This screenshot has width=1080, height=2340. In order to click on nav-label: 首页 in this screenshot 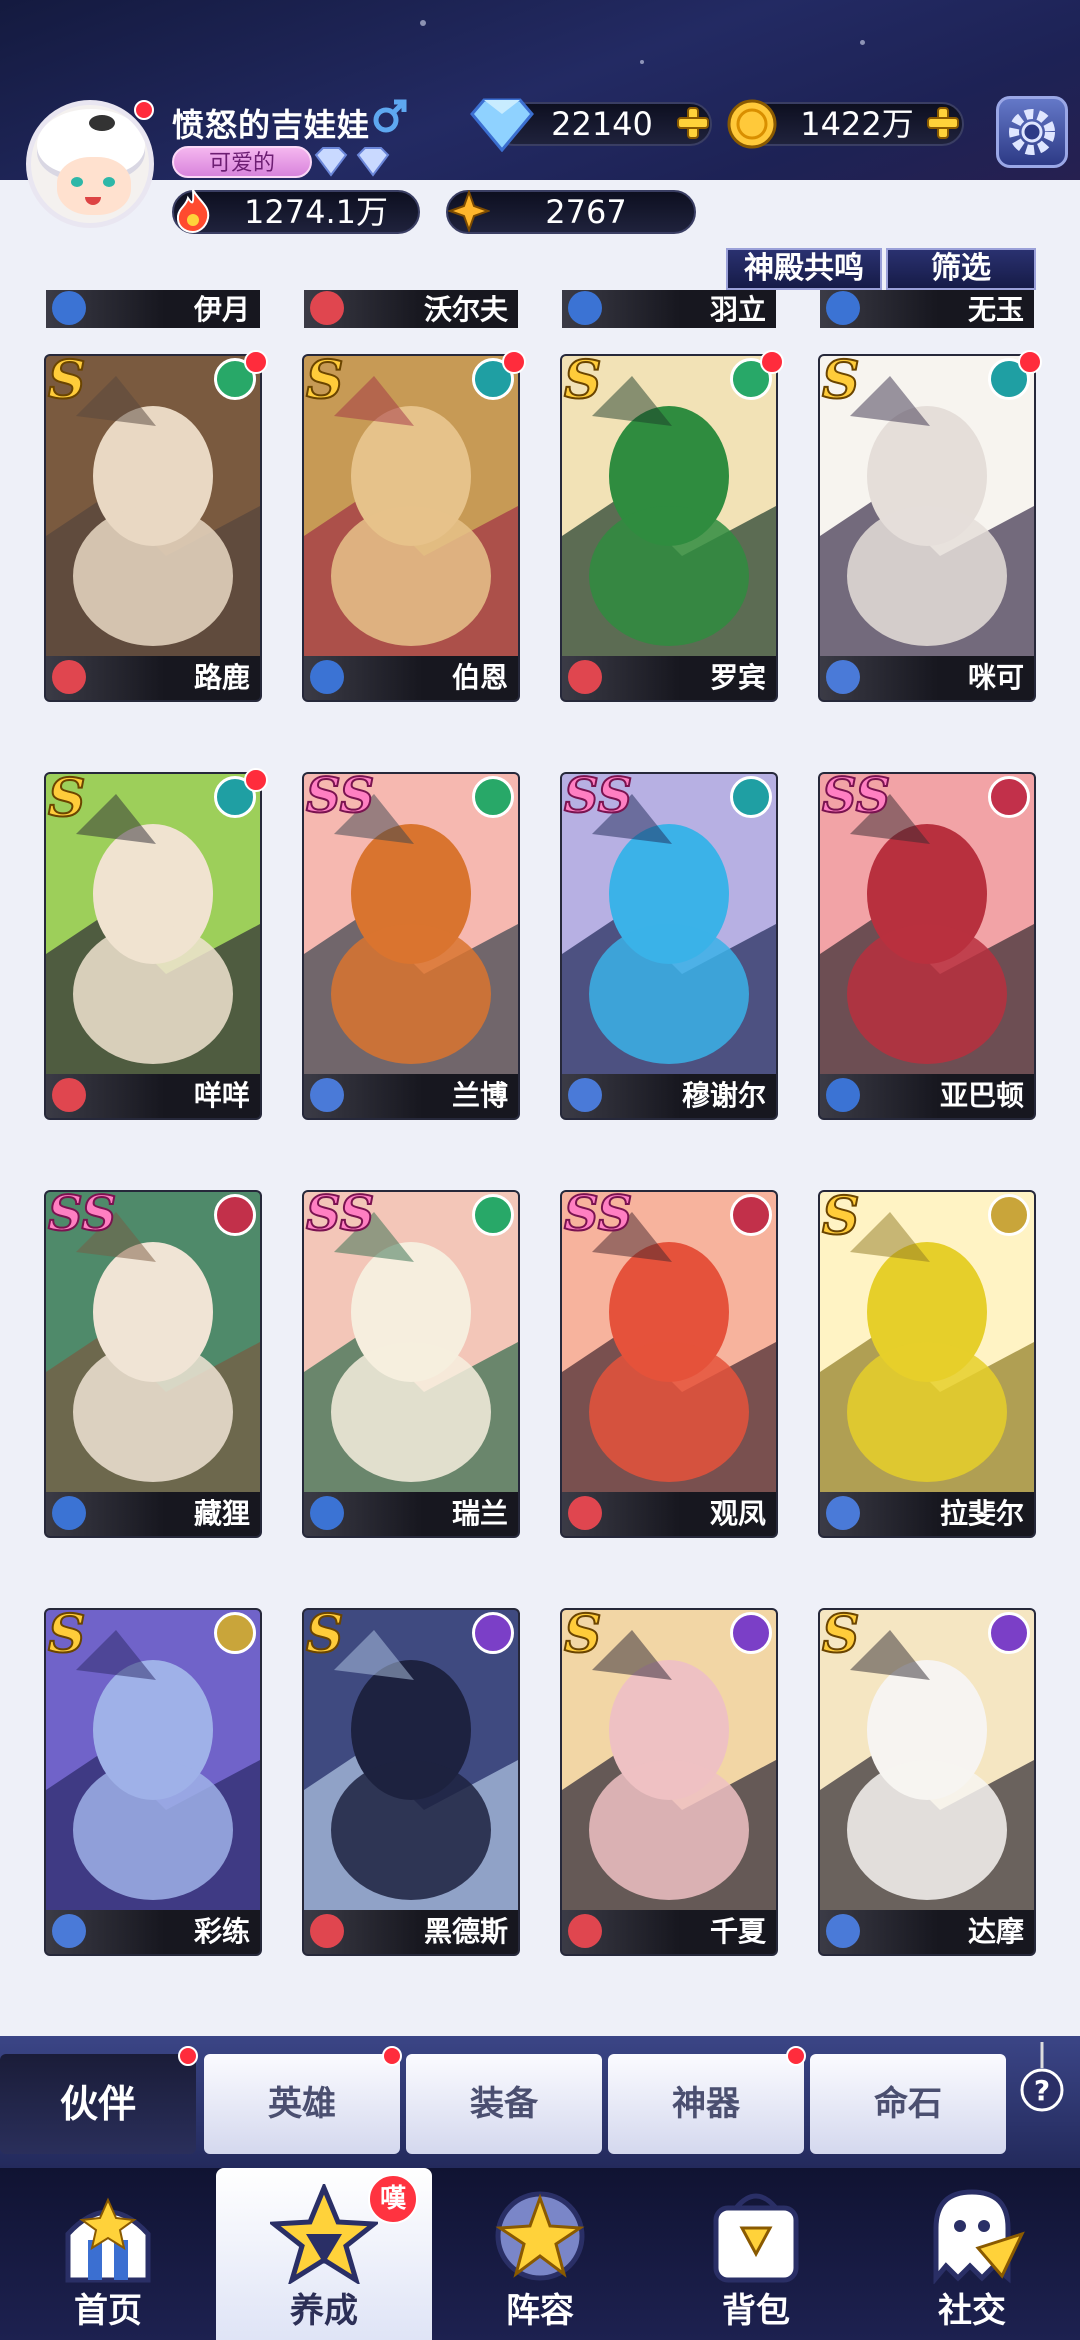, I will do `click(108, 2311)`.